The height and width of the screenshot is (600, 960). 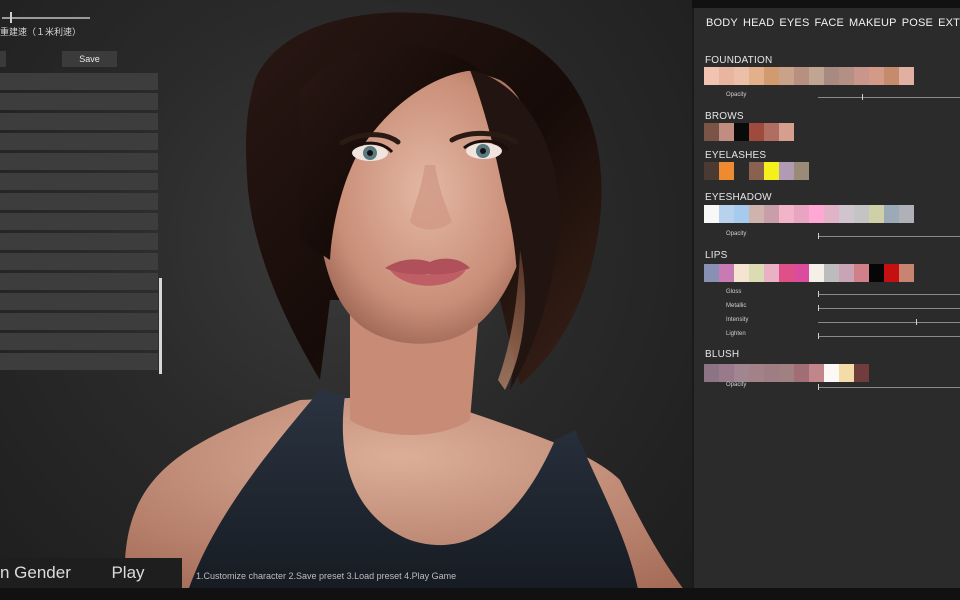 What do you see at coordinates (722, 23) in the screenshot?
I see `tab-body: BODY` at bounding box center [722, 23].